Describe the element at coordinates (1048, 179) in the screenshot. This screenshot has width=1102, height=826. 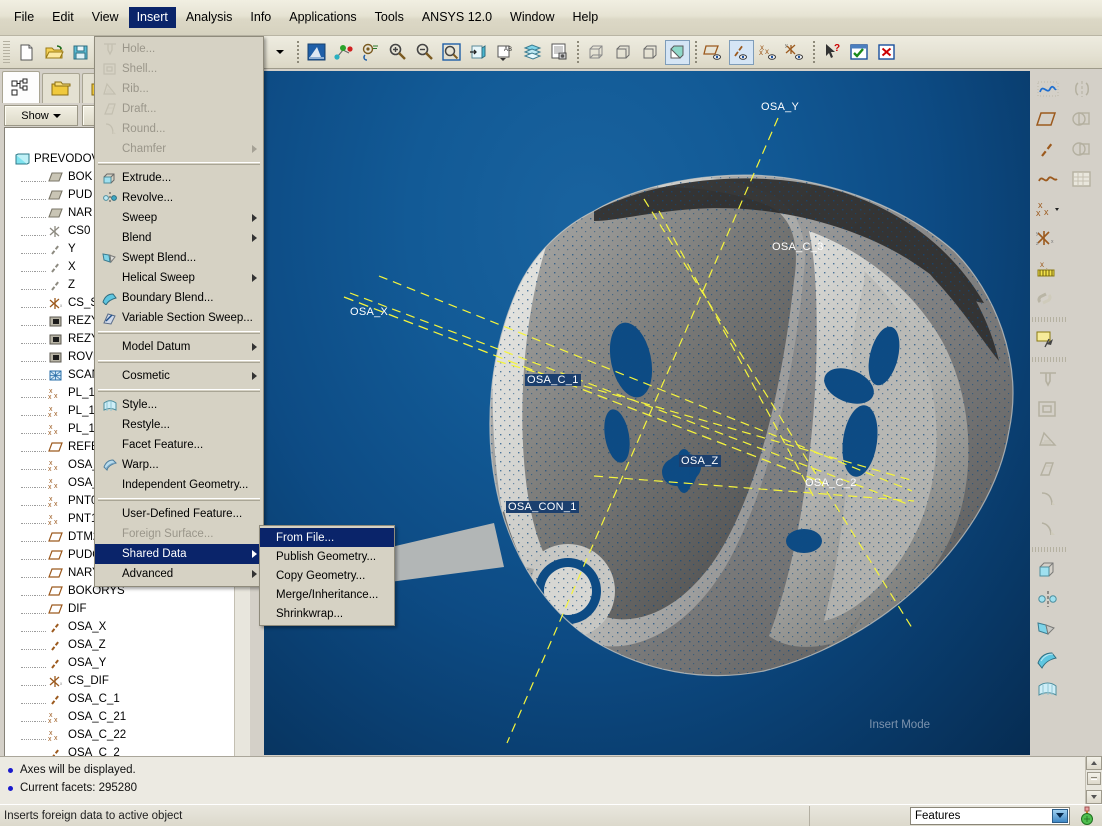
I see `datum-curve-icon` at that location.